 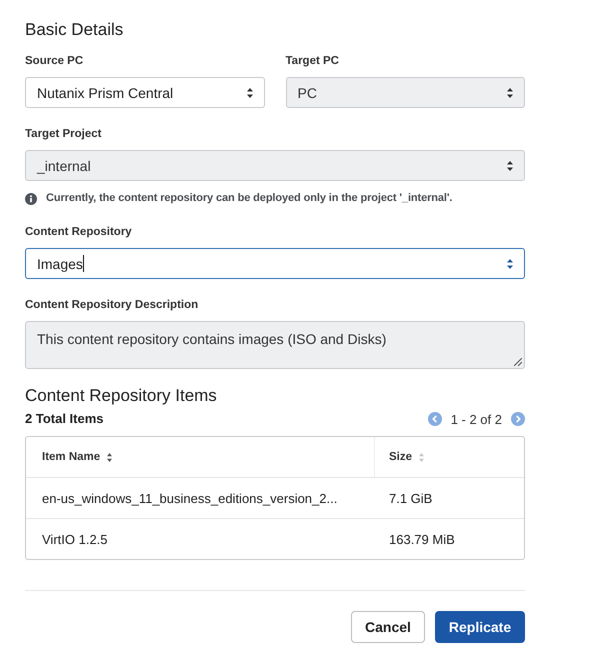 What do you see at coordinates (422, 539) in the screenshot?
I see `table-cell-text: 163.79 MiB` at bounding box center [422, 539].